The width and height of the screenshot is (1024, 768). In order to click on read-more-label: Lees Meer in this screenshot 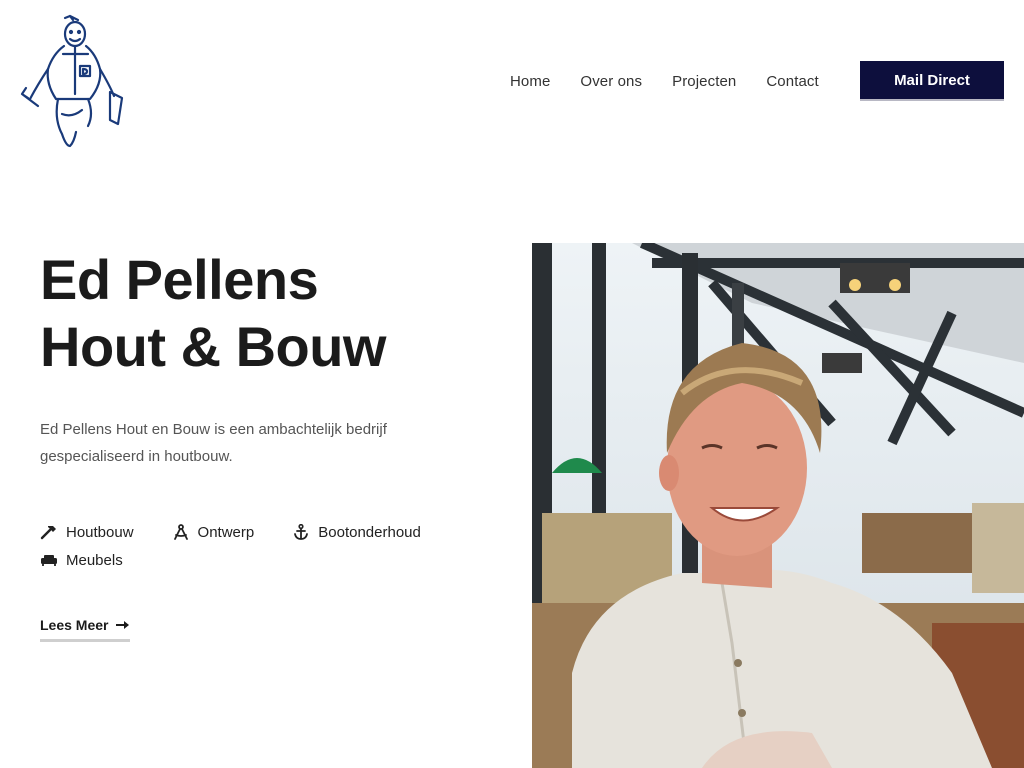, I will do `click(74, 625)`.